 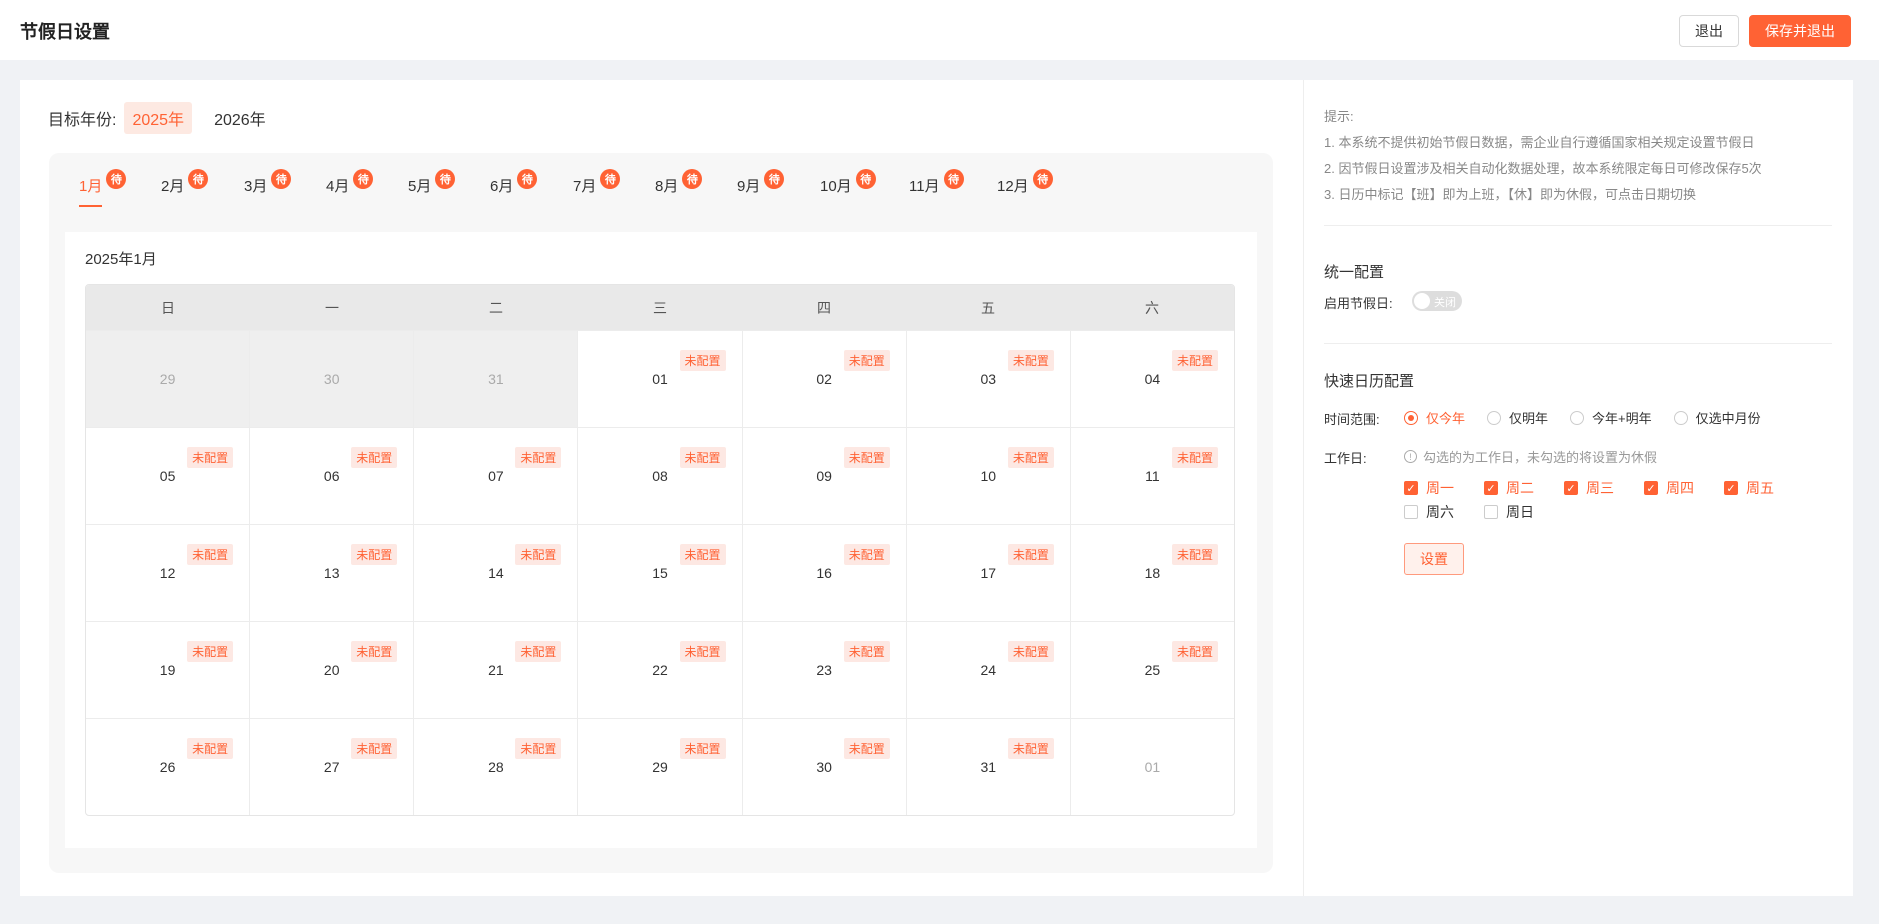 I want to click on weekday-label: 六, so click(x=1152, y=307).